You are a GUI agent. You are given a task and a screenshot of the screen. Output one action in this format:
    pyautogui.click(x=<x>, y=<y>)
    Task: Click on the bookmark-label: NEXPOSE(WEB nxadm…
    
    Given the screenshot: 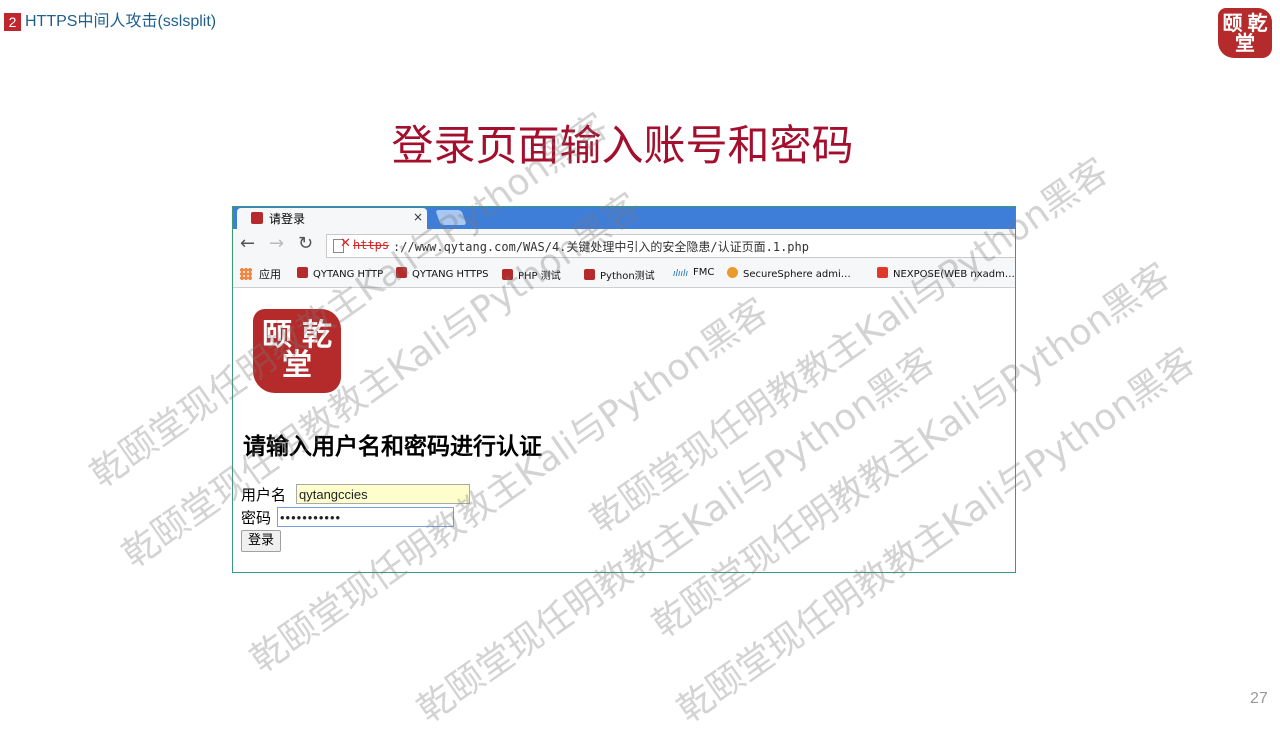 What is the action you would take?
    pyautogui.click(x=954, y=274)
    